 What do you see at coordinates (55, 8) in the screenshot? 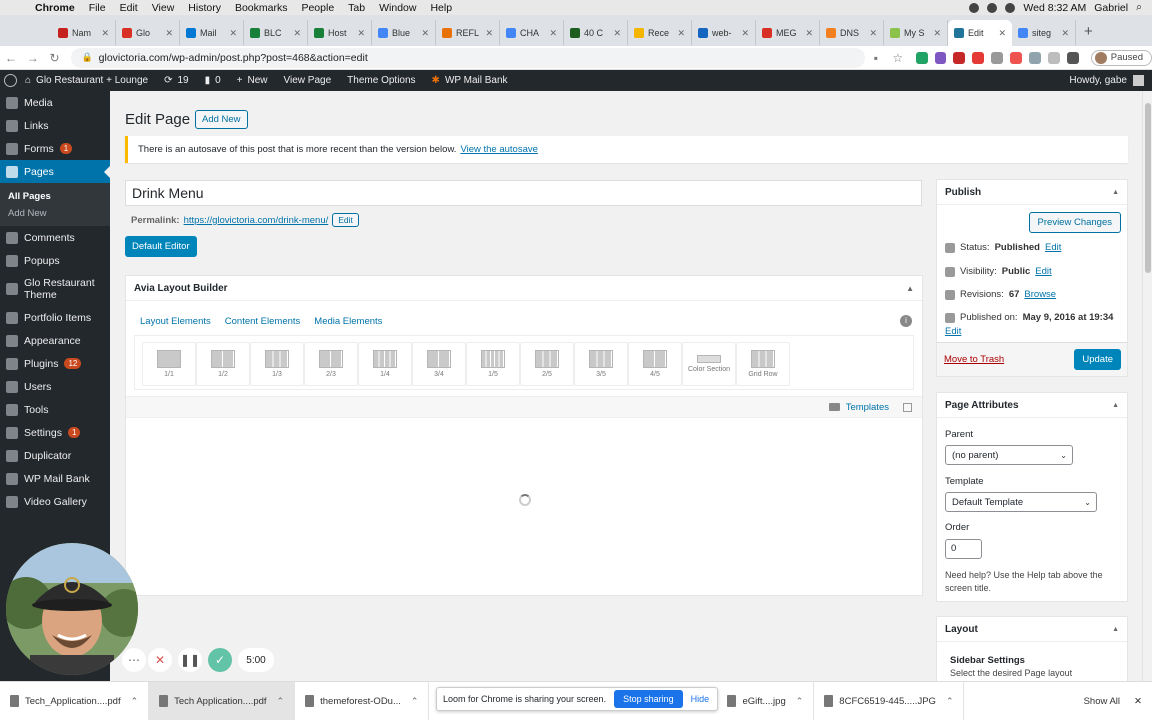
I see `menu-chrome: Chrome` at bounding box center [55, 8].